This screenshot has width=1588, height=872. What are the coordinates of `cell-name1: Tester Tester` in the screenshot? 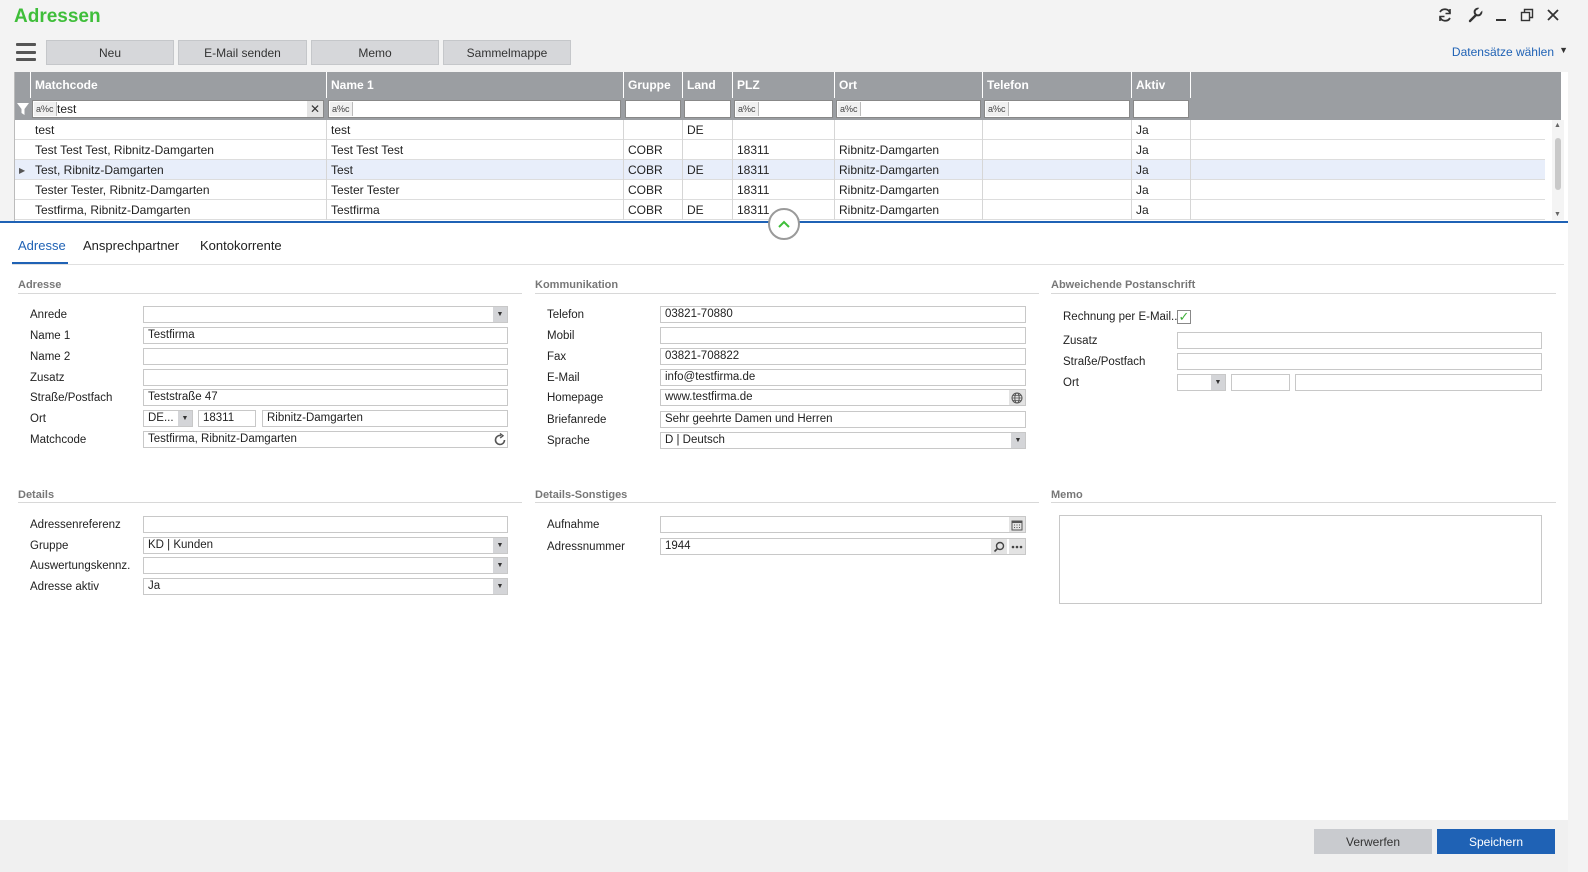 It's located at (475, 190).